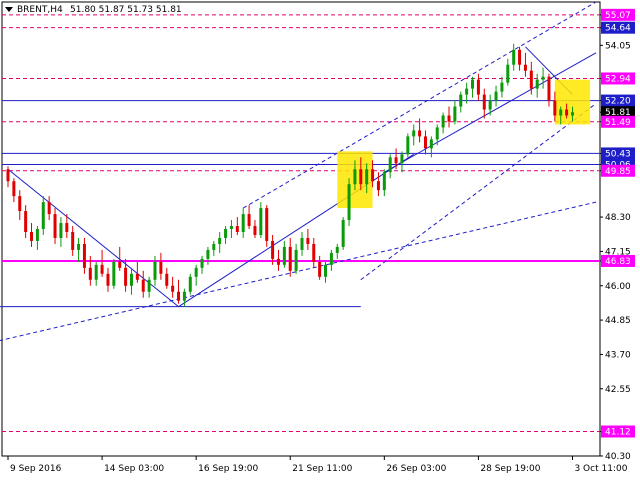 This screenshot has height=484, width=640. I want to click on y-tick-label: 54.05, so click(618, 46).